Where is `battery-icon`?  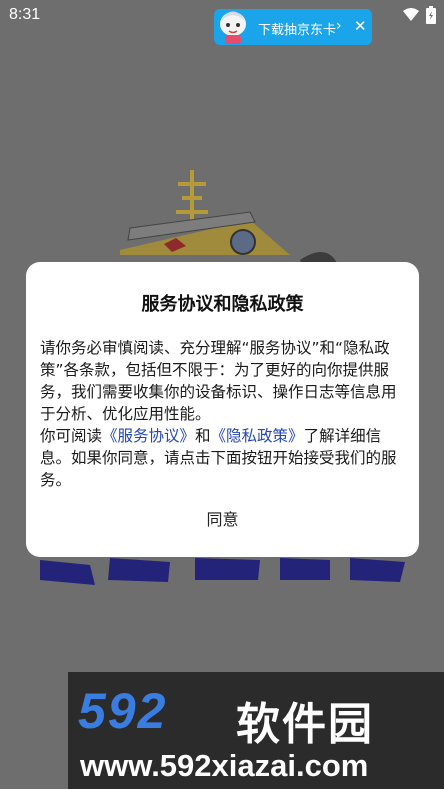 battery-icon is located at coordinates (431, 15).